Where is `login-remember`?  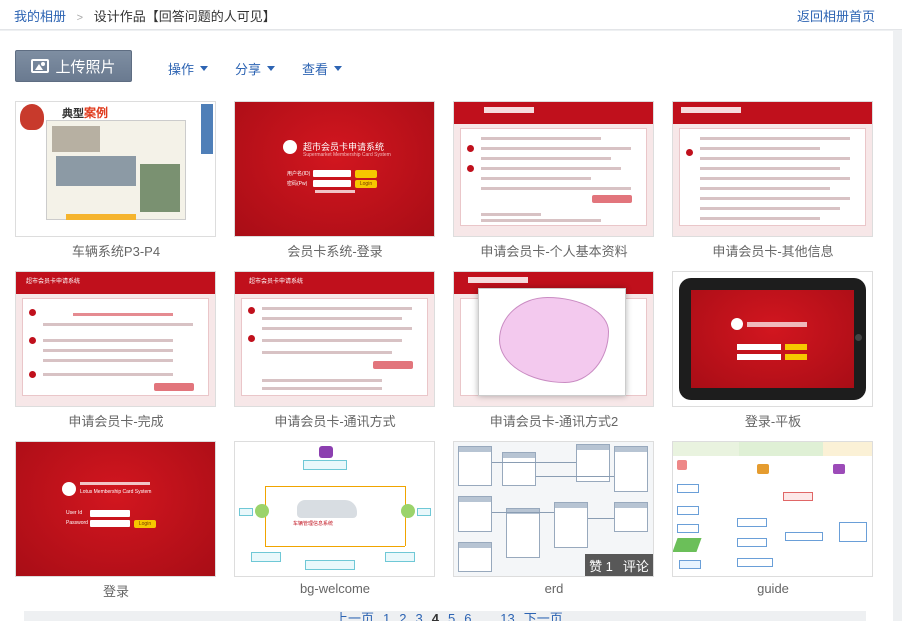
login-remember is located at coordinates (335, 191).